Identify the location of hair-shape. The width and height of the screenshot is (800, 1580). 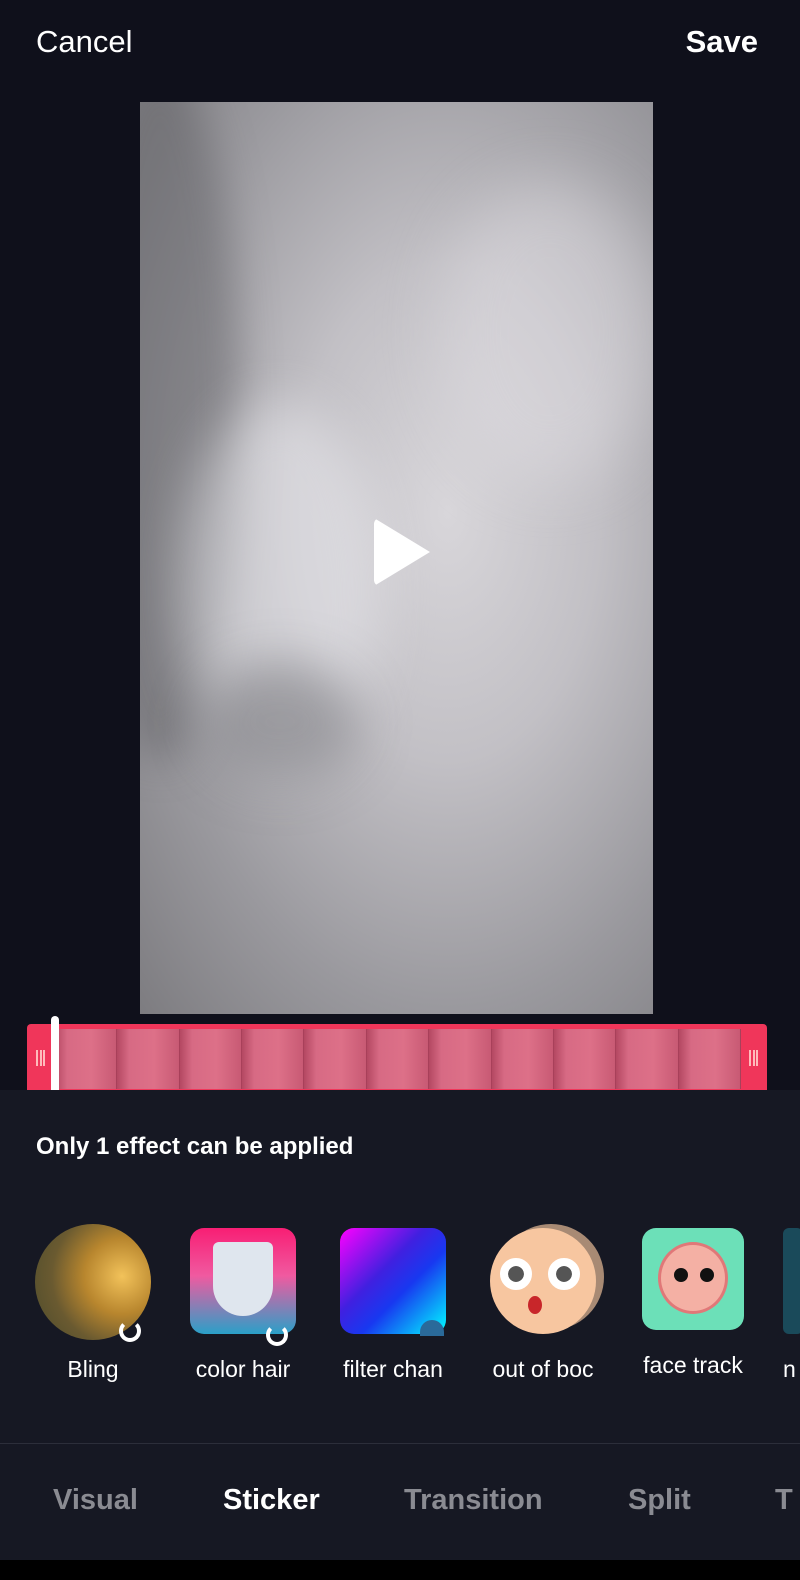
(243, 1279).